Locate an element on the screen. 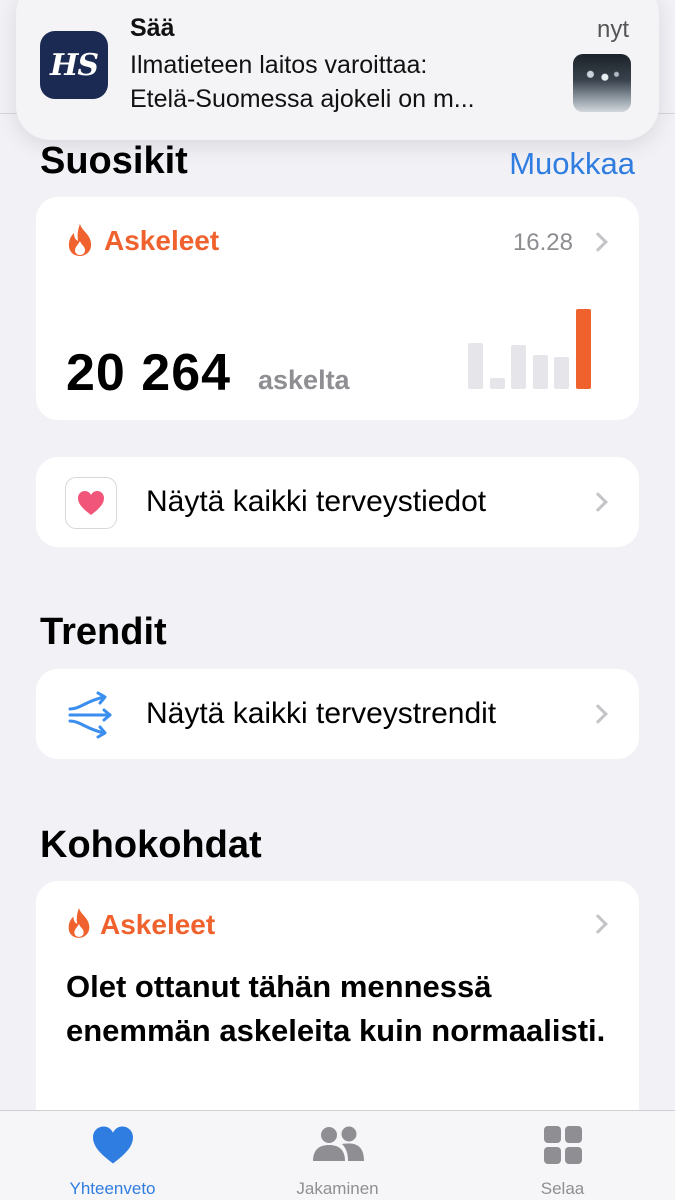  grid-icon is located at coordinates (562, 1145).